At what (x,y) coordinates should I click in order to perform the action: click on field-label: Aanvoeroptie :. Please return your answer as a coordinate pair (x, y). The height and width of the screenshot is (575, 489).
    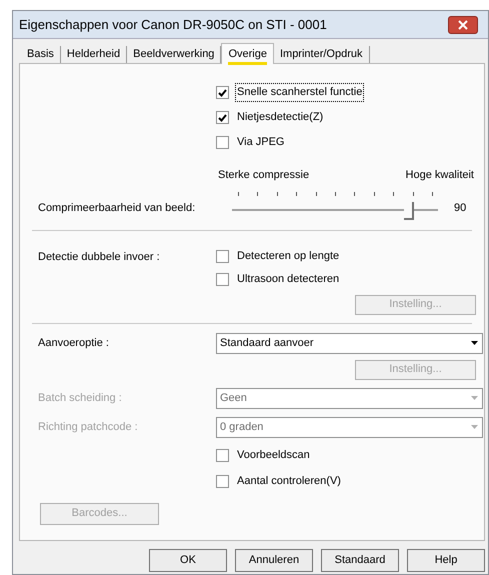
    Looking at the image, I should click on (73, 343).